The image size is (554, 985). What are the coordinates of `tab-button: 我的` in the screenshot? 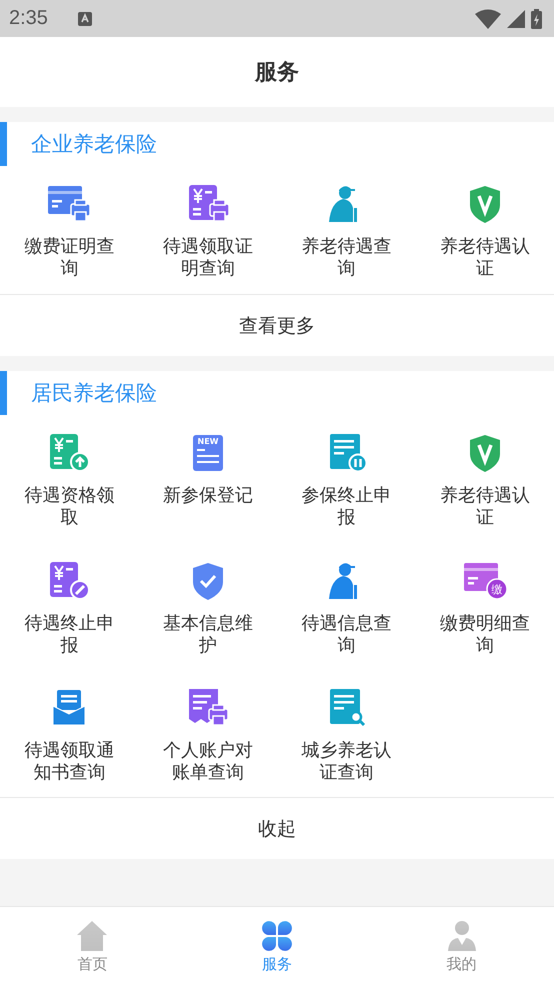 It's located at (461, 946).